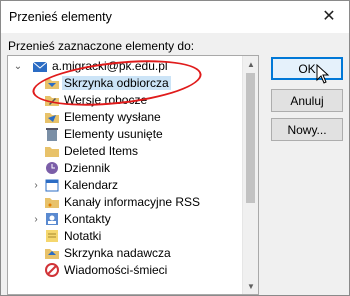 This screenshot has height=296, width=350. Describe the element at coordinates (52, 100) in the screenshot. I see `drafts-folder-icon` at that location.